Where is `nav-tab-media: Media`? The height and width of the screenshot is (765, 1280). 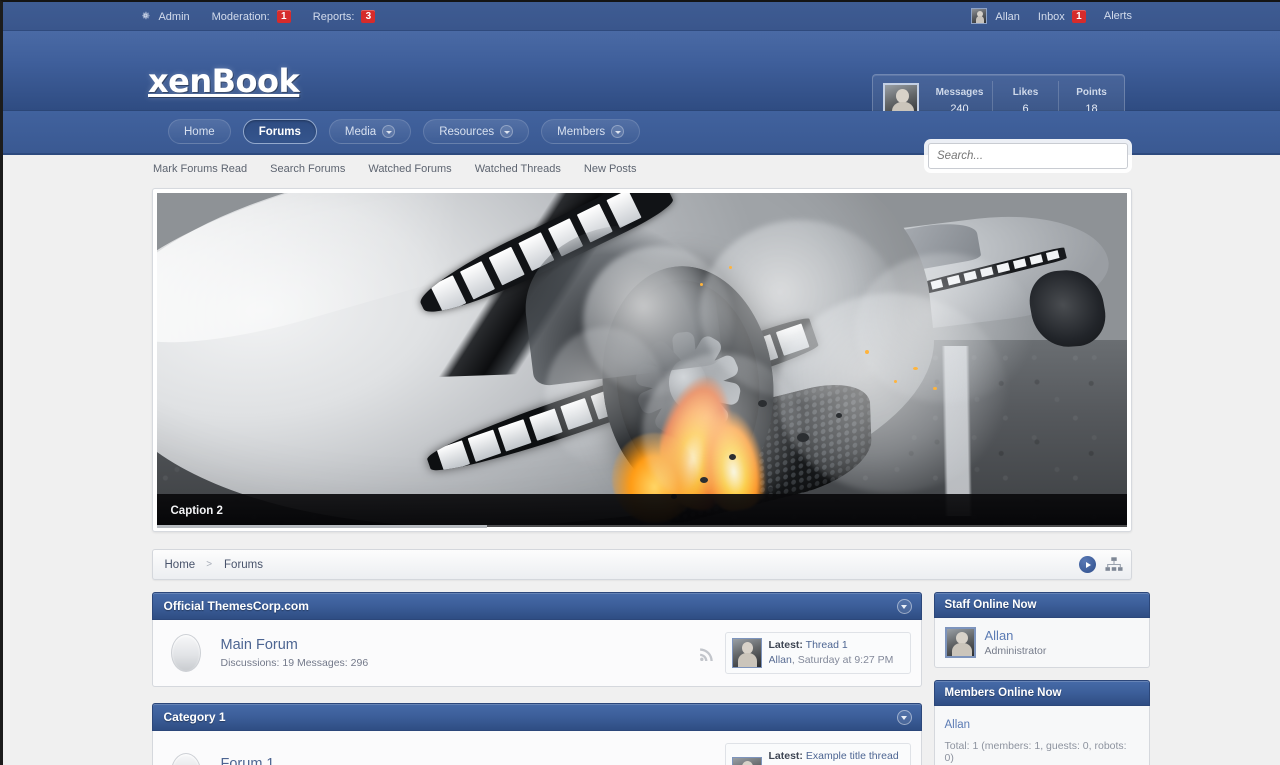
nav-tab-media: Media is located at coordinates (370, 131).